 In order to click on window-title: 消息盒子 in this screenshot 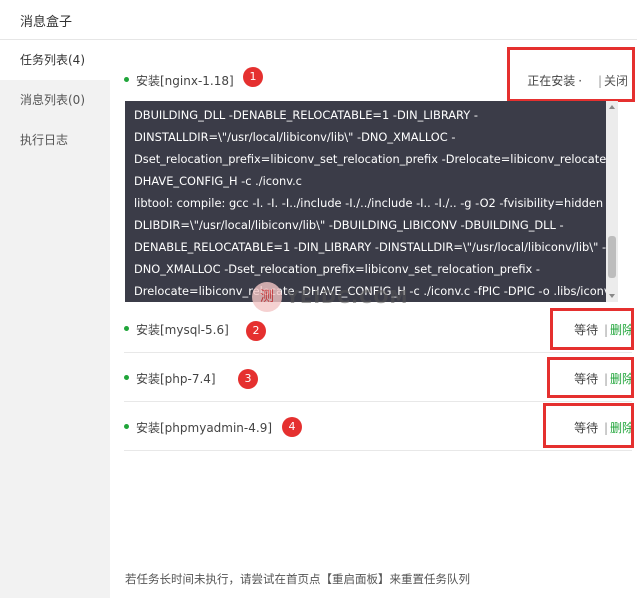, I will do `click(46, 22)`.